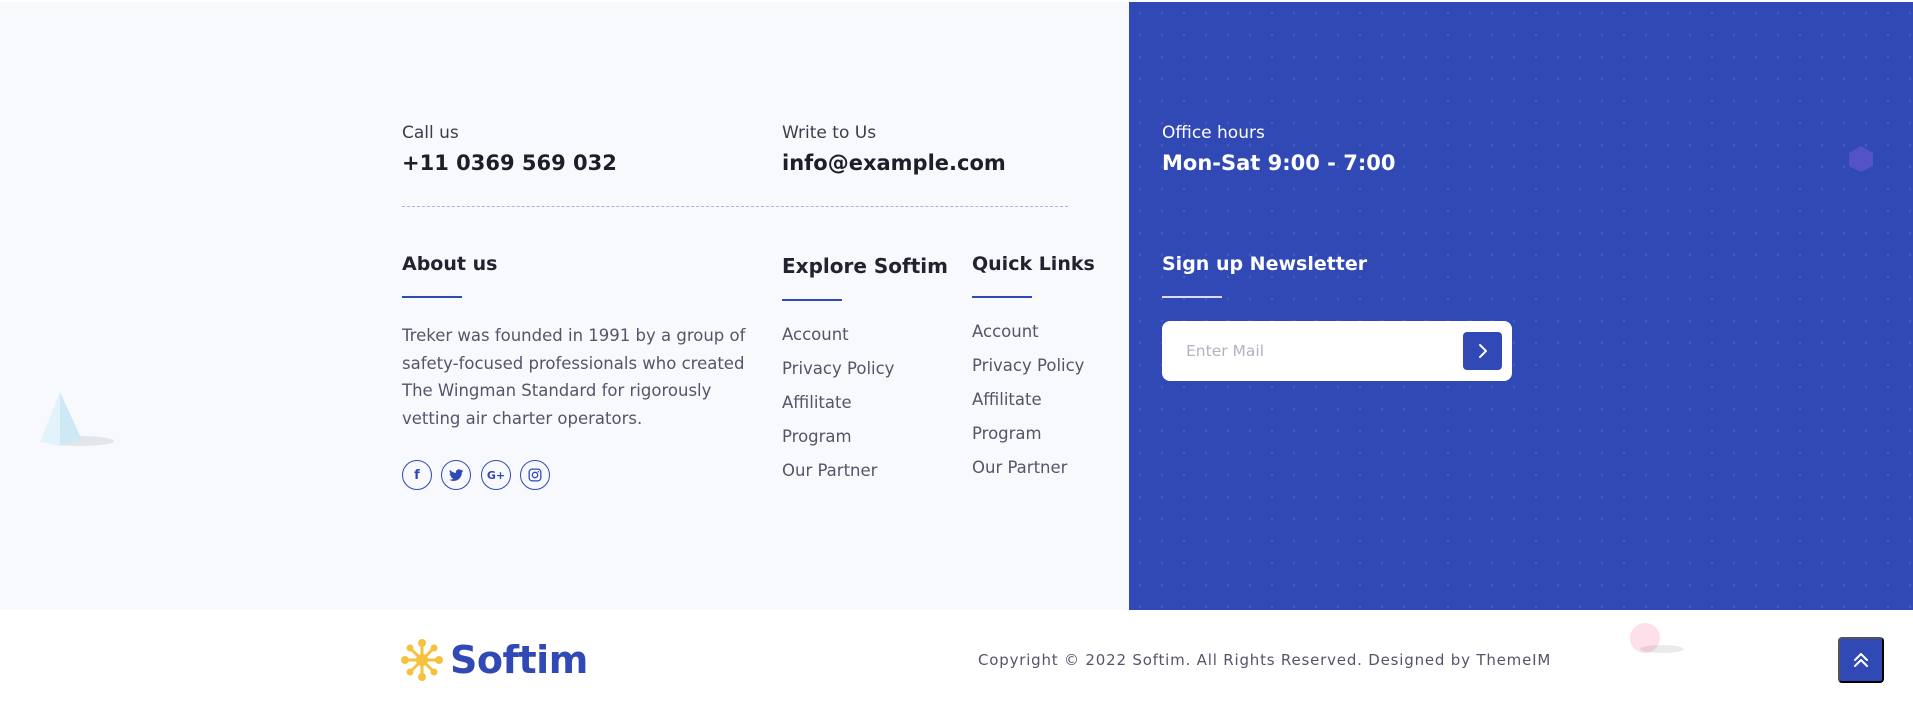 The width and height of the screenshot is (1913, 711). I want to click on google-plus-icon: G+, so click(496, 475).